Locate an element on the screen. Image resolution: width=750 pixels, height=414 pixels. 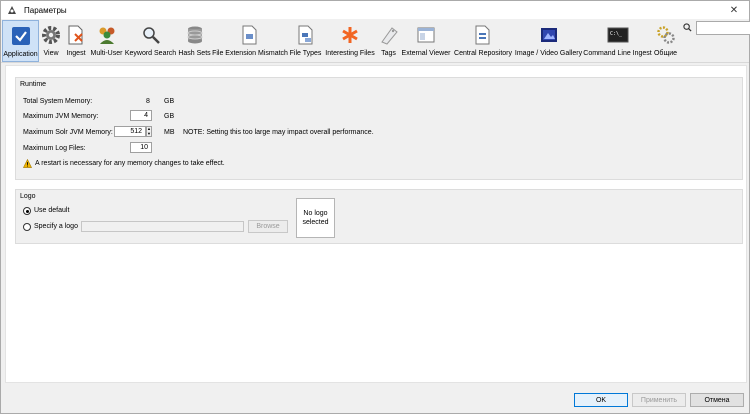
tab-label: Hash Sets is located at coordinates (194, 53).